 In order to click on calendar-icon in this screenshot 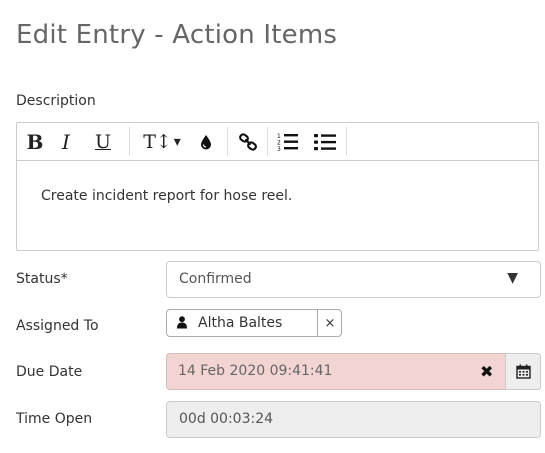, I will do `click(523, 371)`.